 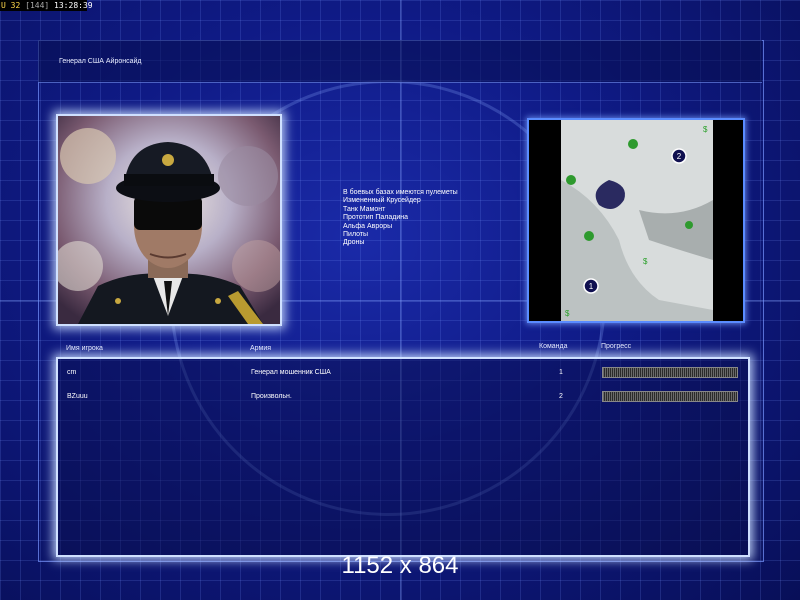 What do you see at coordinates (271, 396) in the screenshot?
I see `player-army: Произвольн.` at bounding box center [271, 396].